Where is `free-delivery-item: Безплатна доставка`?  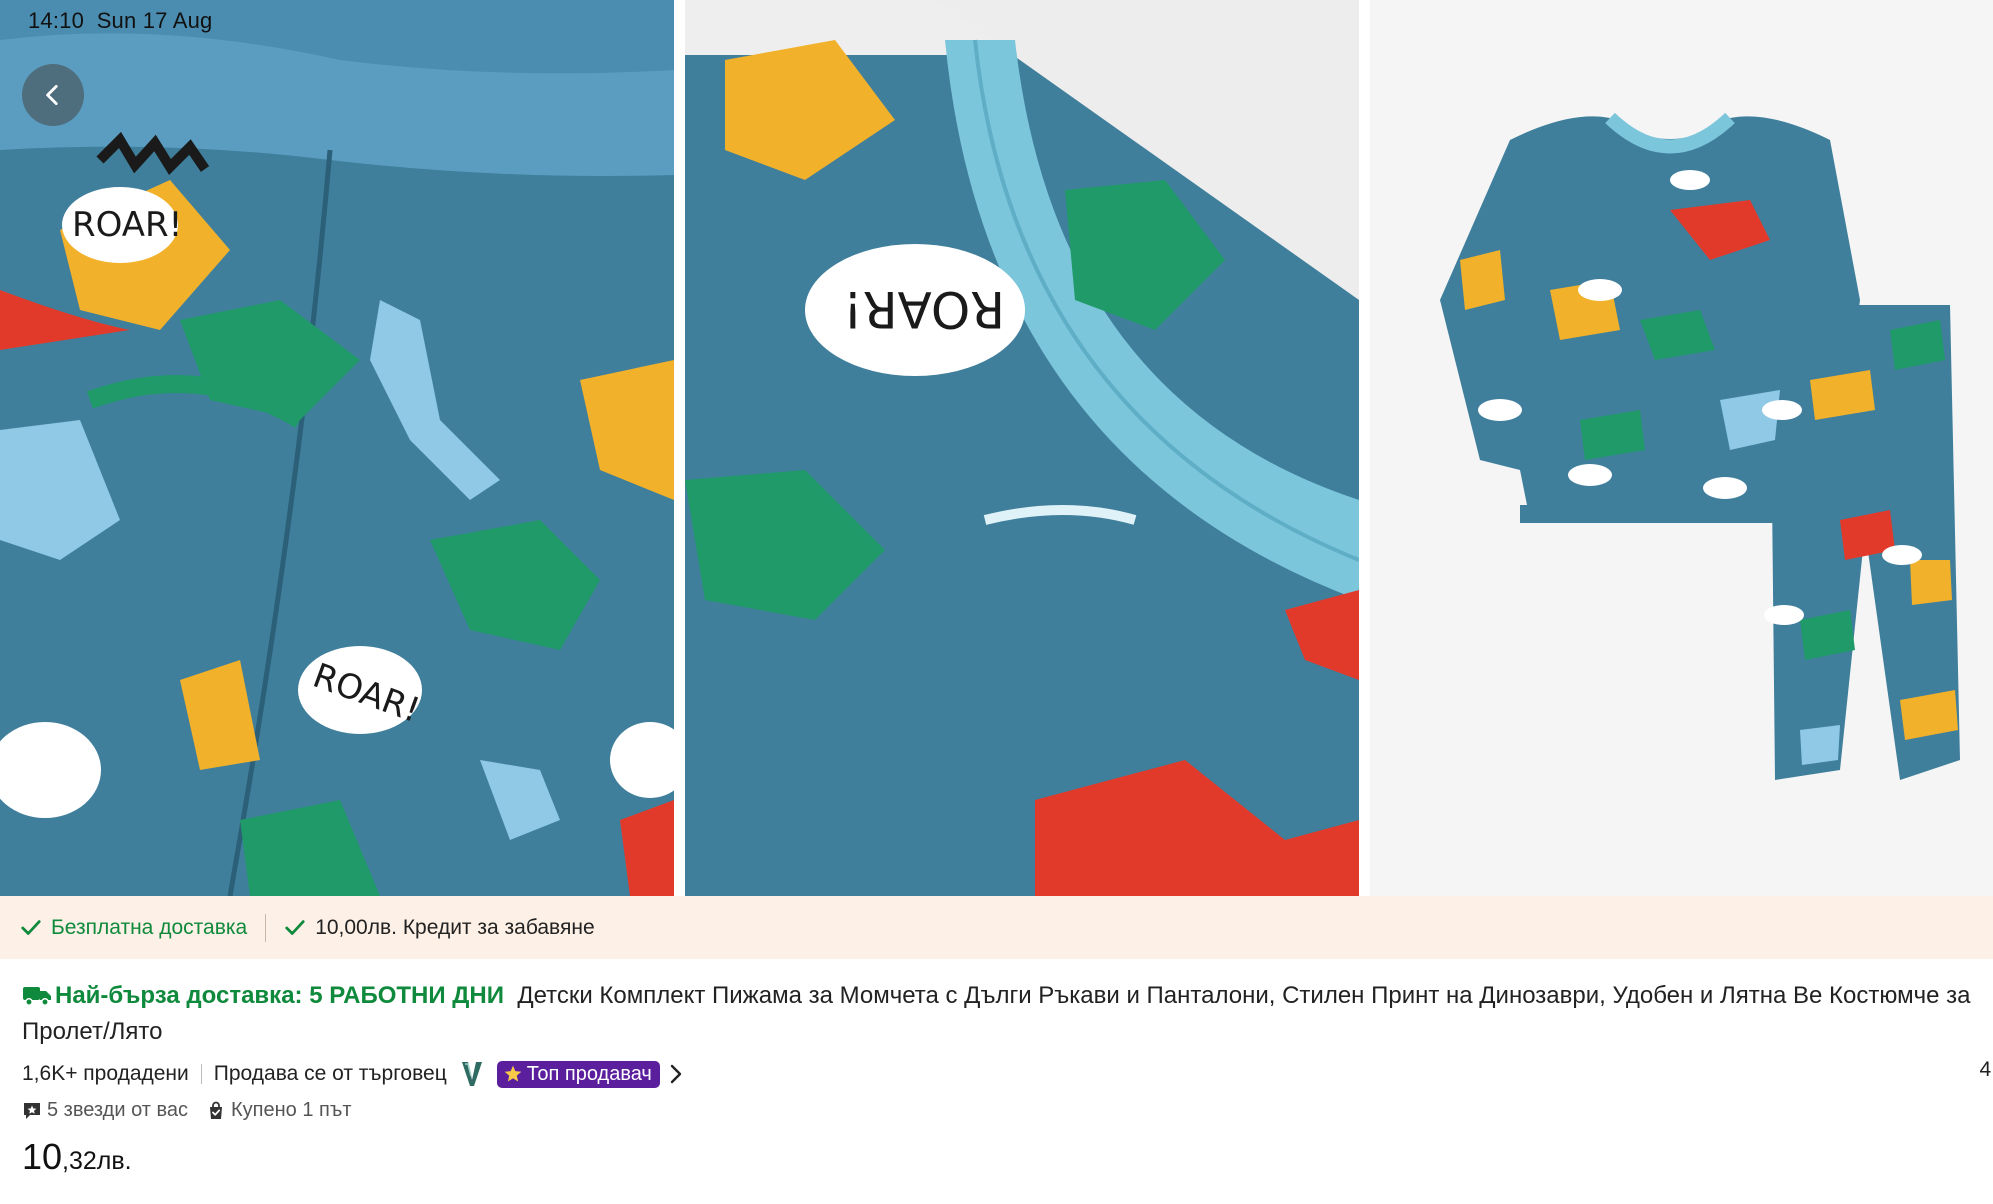
free-delivery-item: Безплатна доставка is located at coordinates (133, 928).